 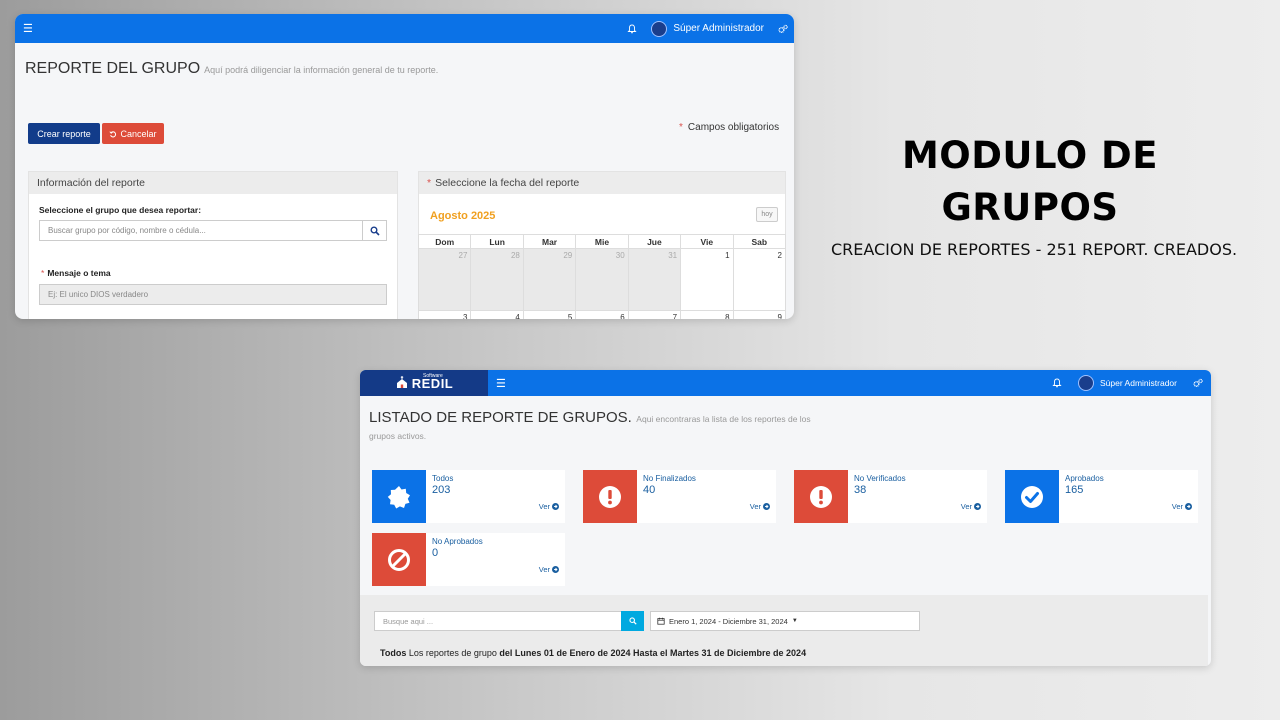 What do you see at coordinates (404, 28) in the screenshot?
I see `top-navbar: ☰ Súper Administrador` at bounding box center [404, 28].